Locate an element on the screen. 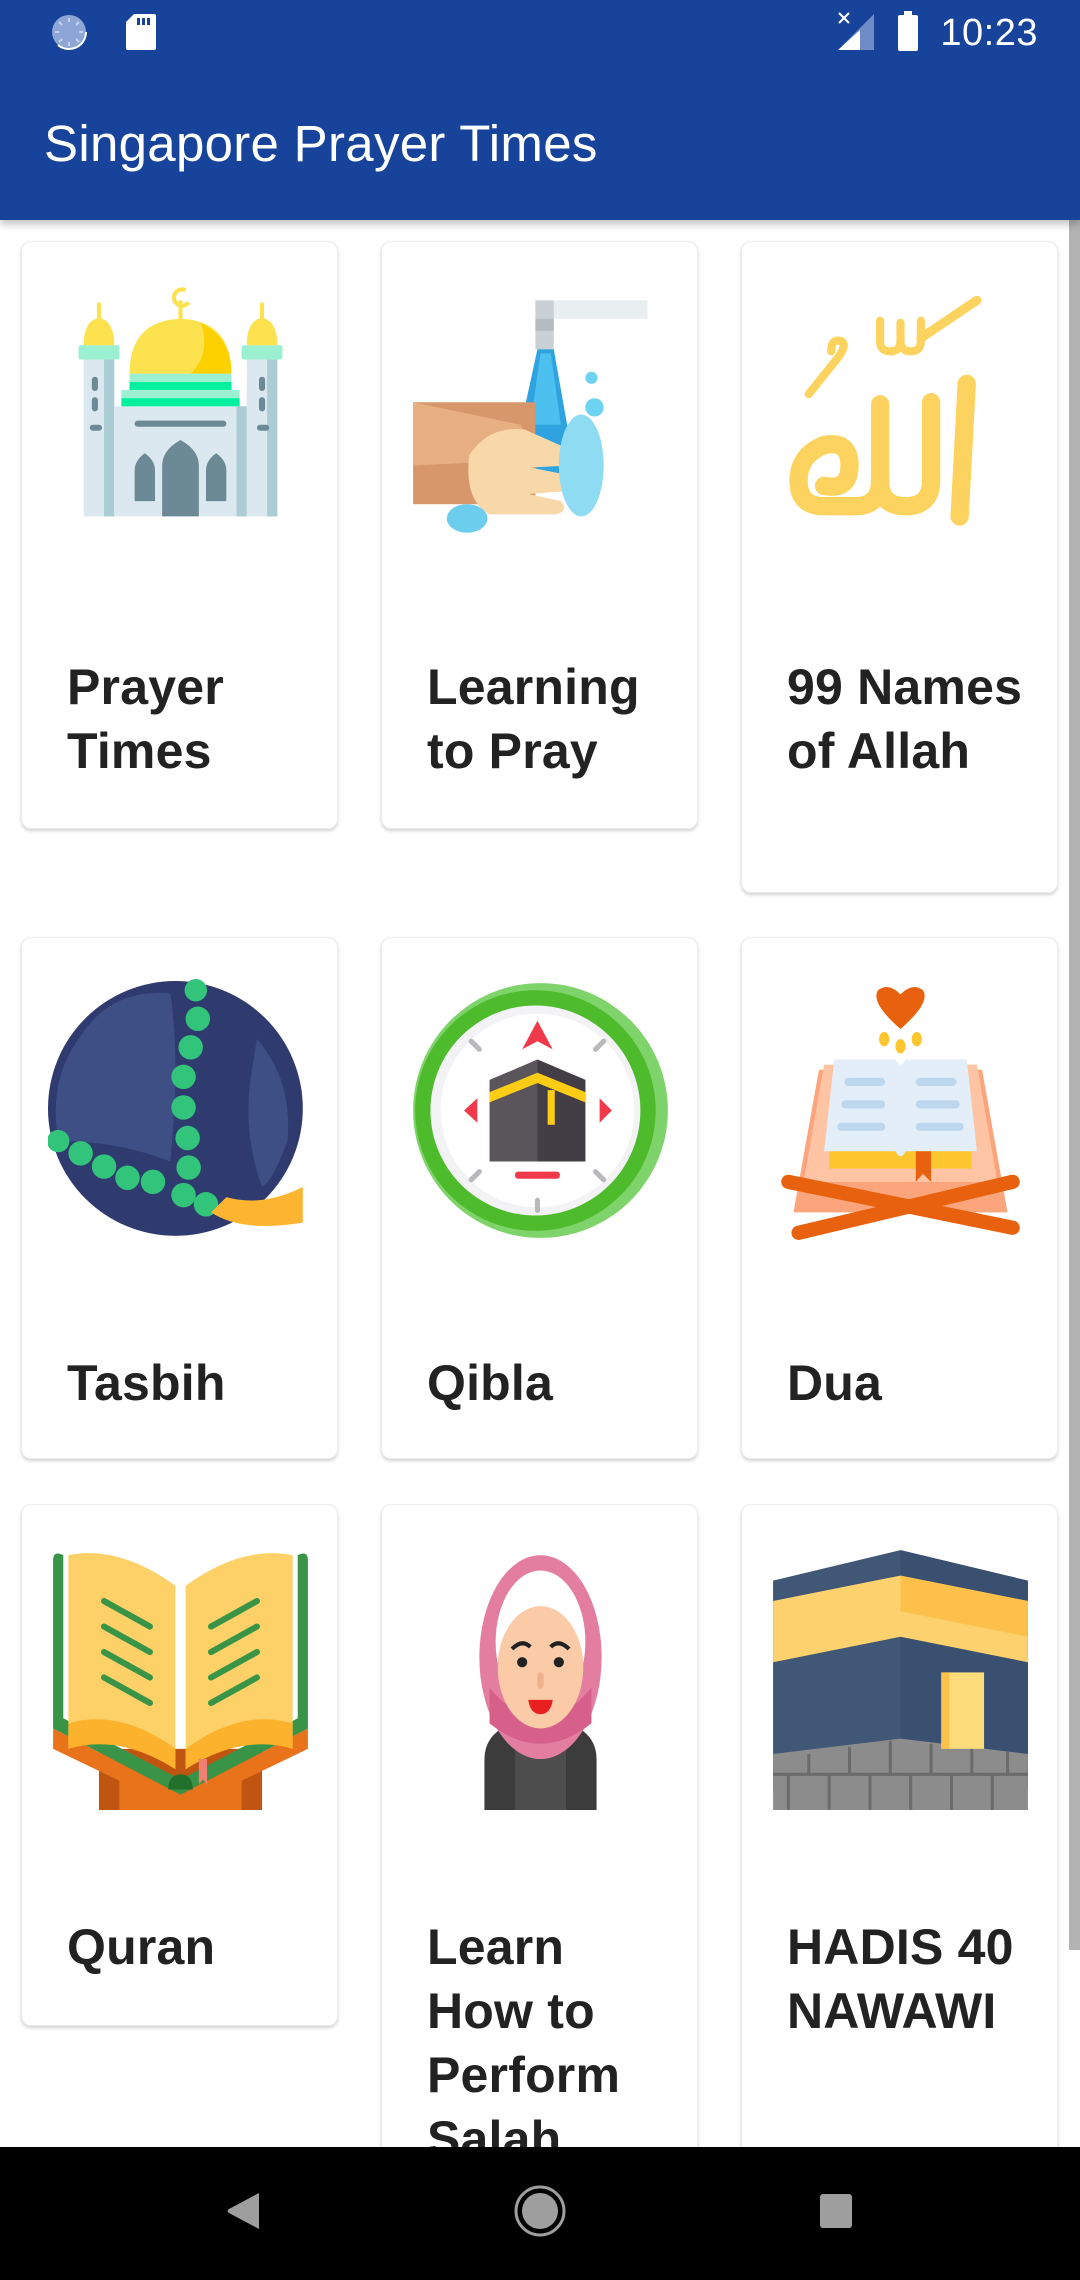 This screenshot has width=1080, height=2280. hand-washing-icon is located at coordinates (540, 414).